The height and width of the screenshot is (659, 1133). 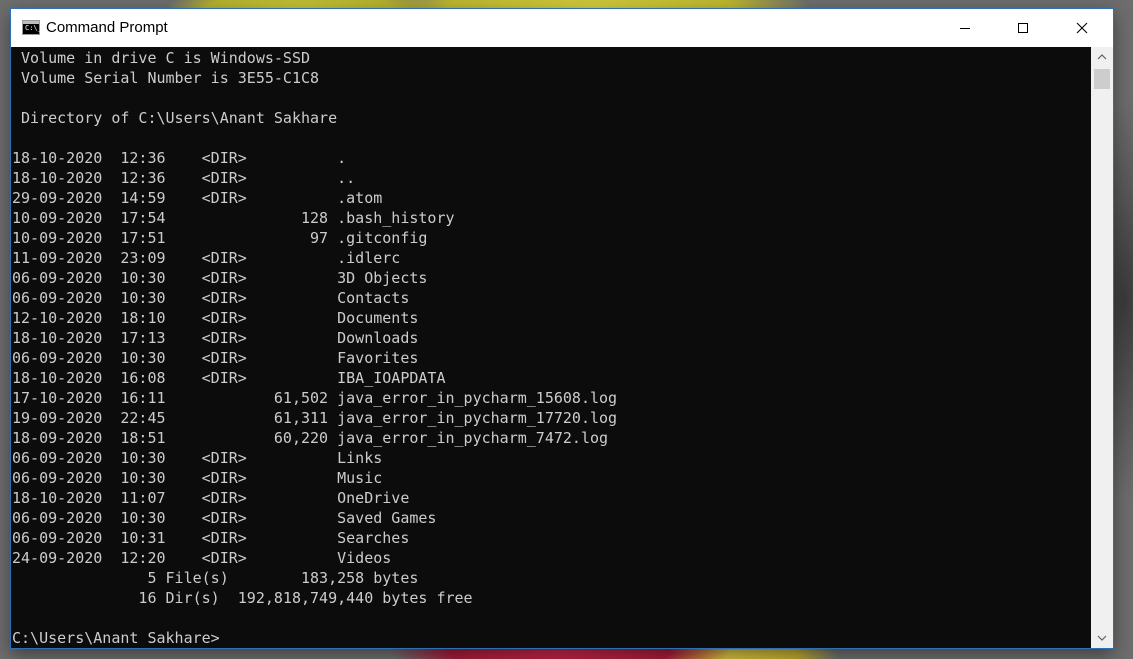 I want to click on maximize-icon, so click(x=1023, y=28).